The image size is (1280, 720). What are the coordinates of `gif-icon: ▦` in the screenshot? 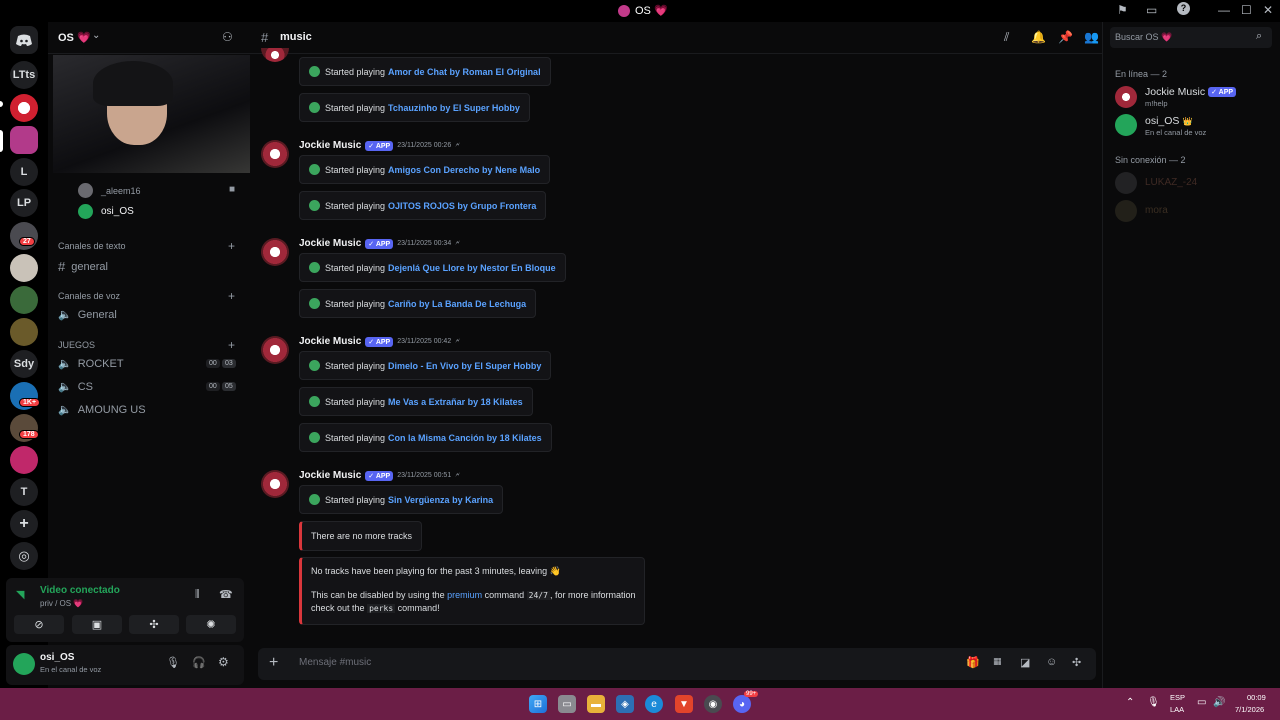 It's located at (997, 661).